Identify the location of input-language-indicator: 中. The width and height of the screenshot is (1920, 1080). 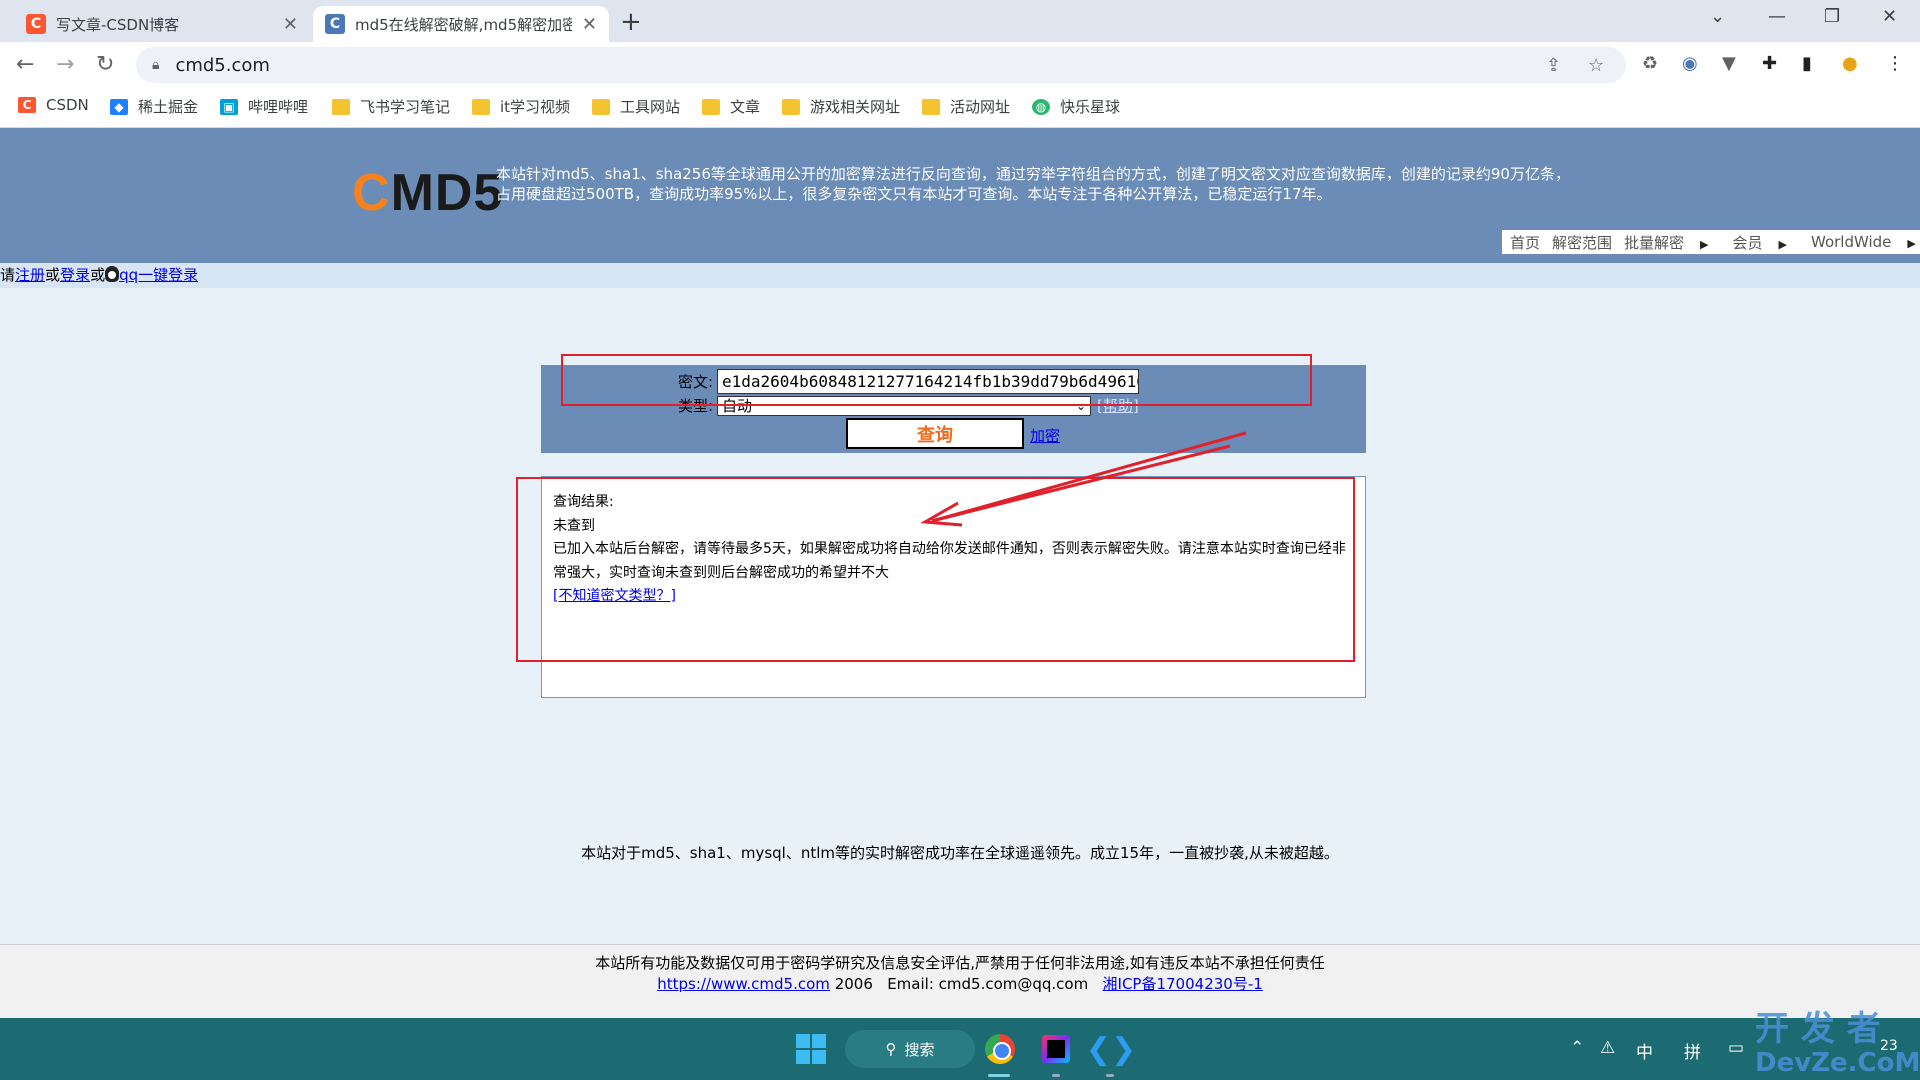
(1644, 1050).